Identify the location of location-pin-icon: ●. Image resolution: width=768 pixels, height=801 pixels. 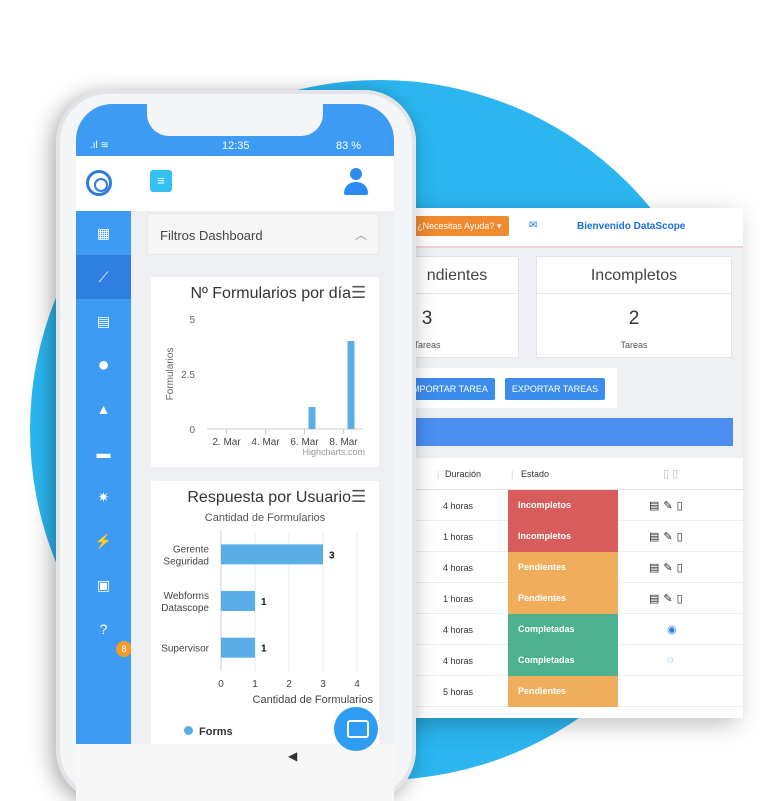
(103, 365).